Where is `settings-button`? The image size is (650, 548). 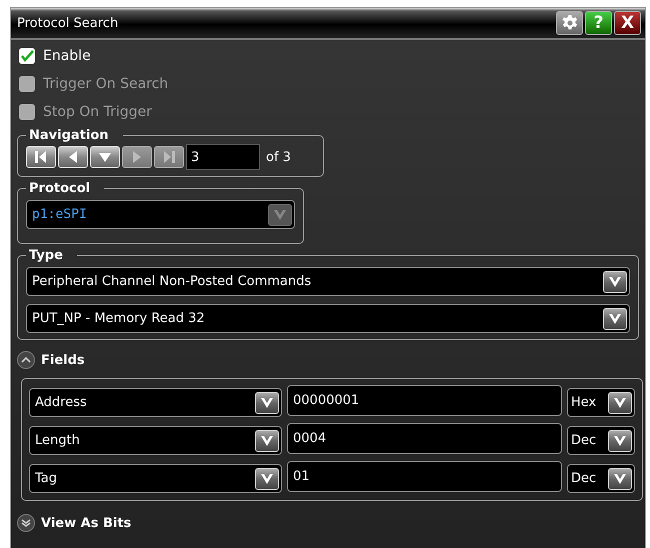 settings-button is located at coordinates (569, 23).